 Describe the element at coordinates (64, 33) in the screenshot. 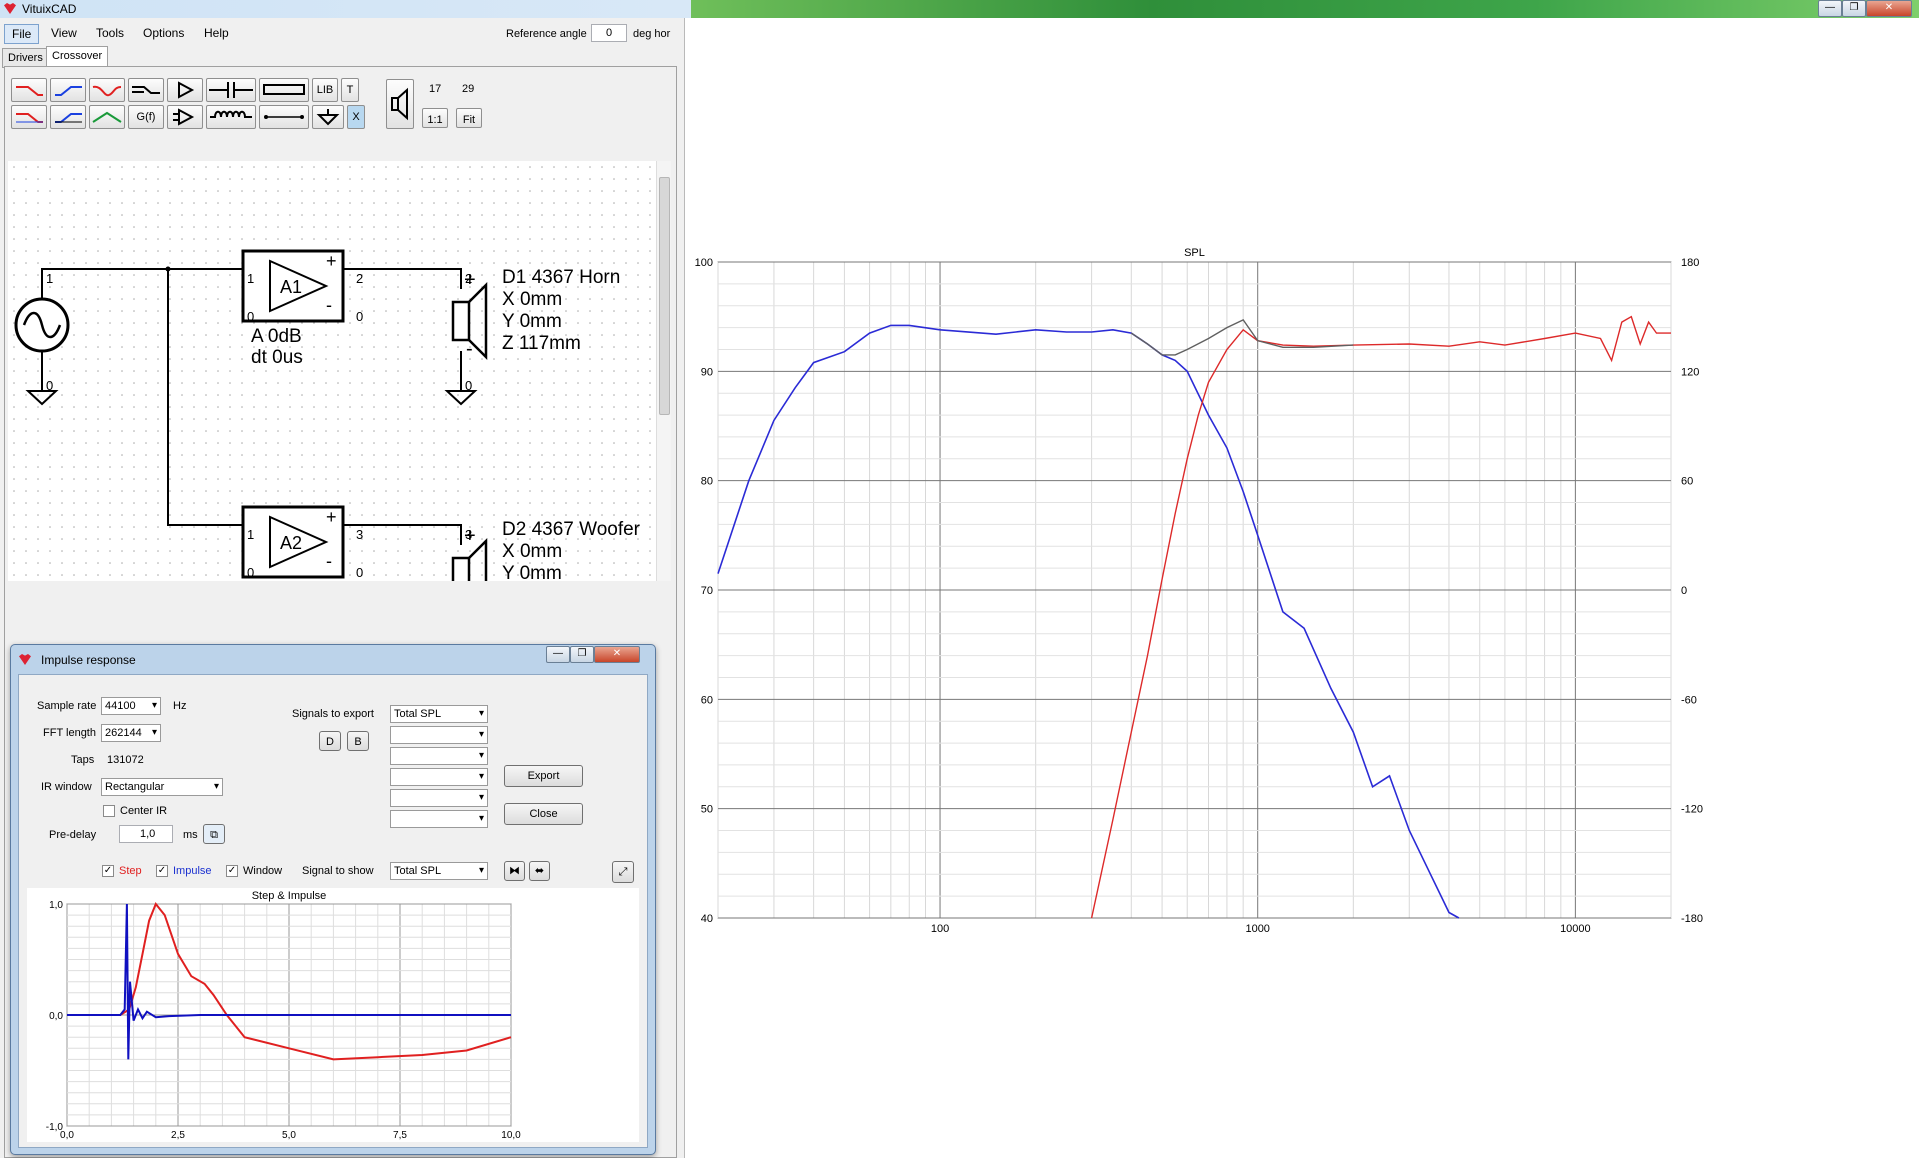

I see `menu-view: View` at that location.